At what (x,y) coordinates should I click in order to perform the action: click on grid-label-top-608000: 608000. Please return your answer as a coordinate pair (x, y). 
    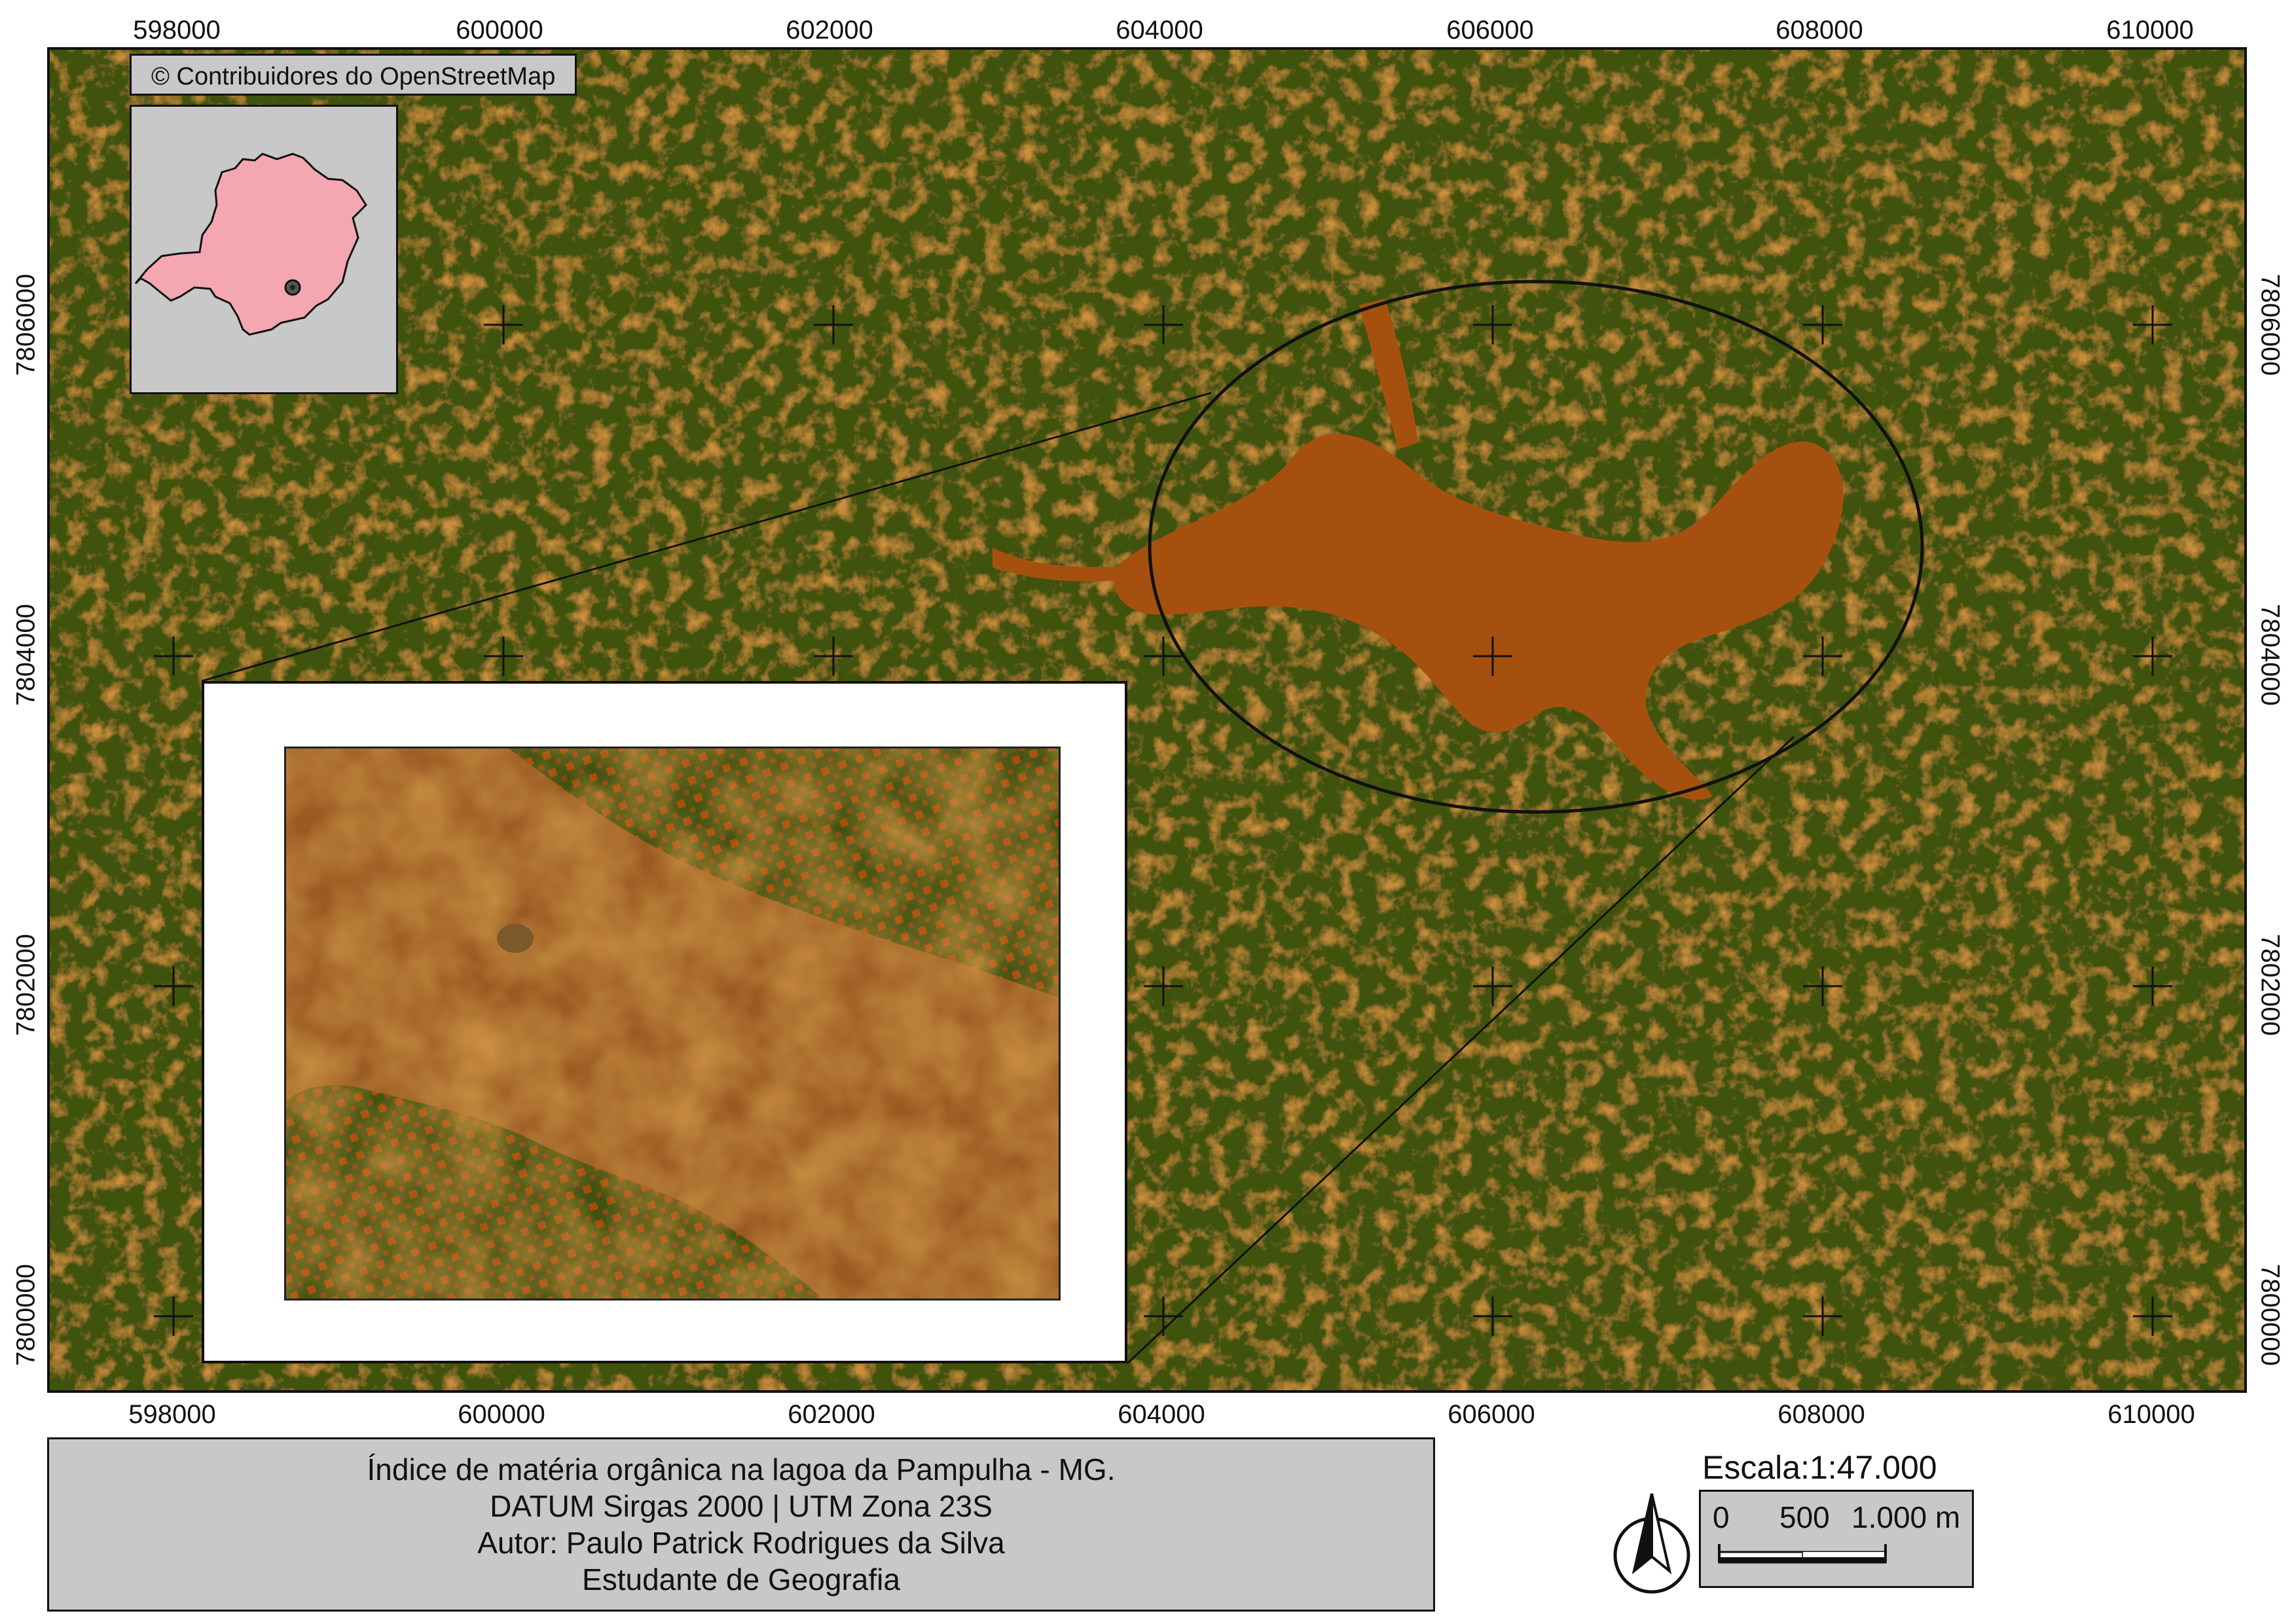
    Looking at the image, I should click on (1819, 30).